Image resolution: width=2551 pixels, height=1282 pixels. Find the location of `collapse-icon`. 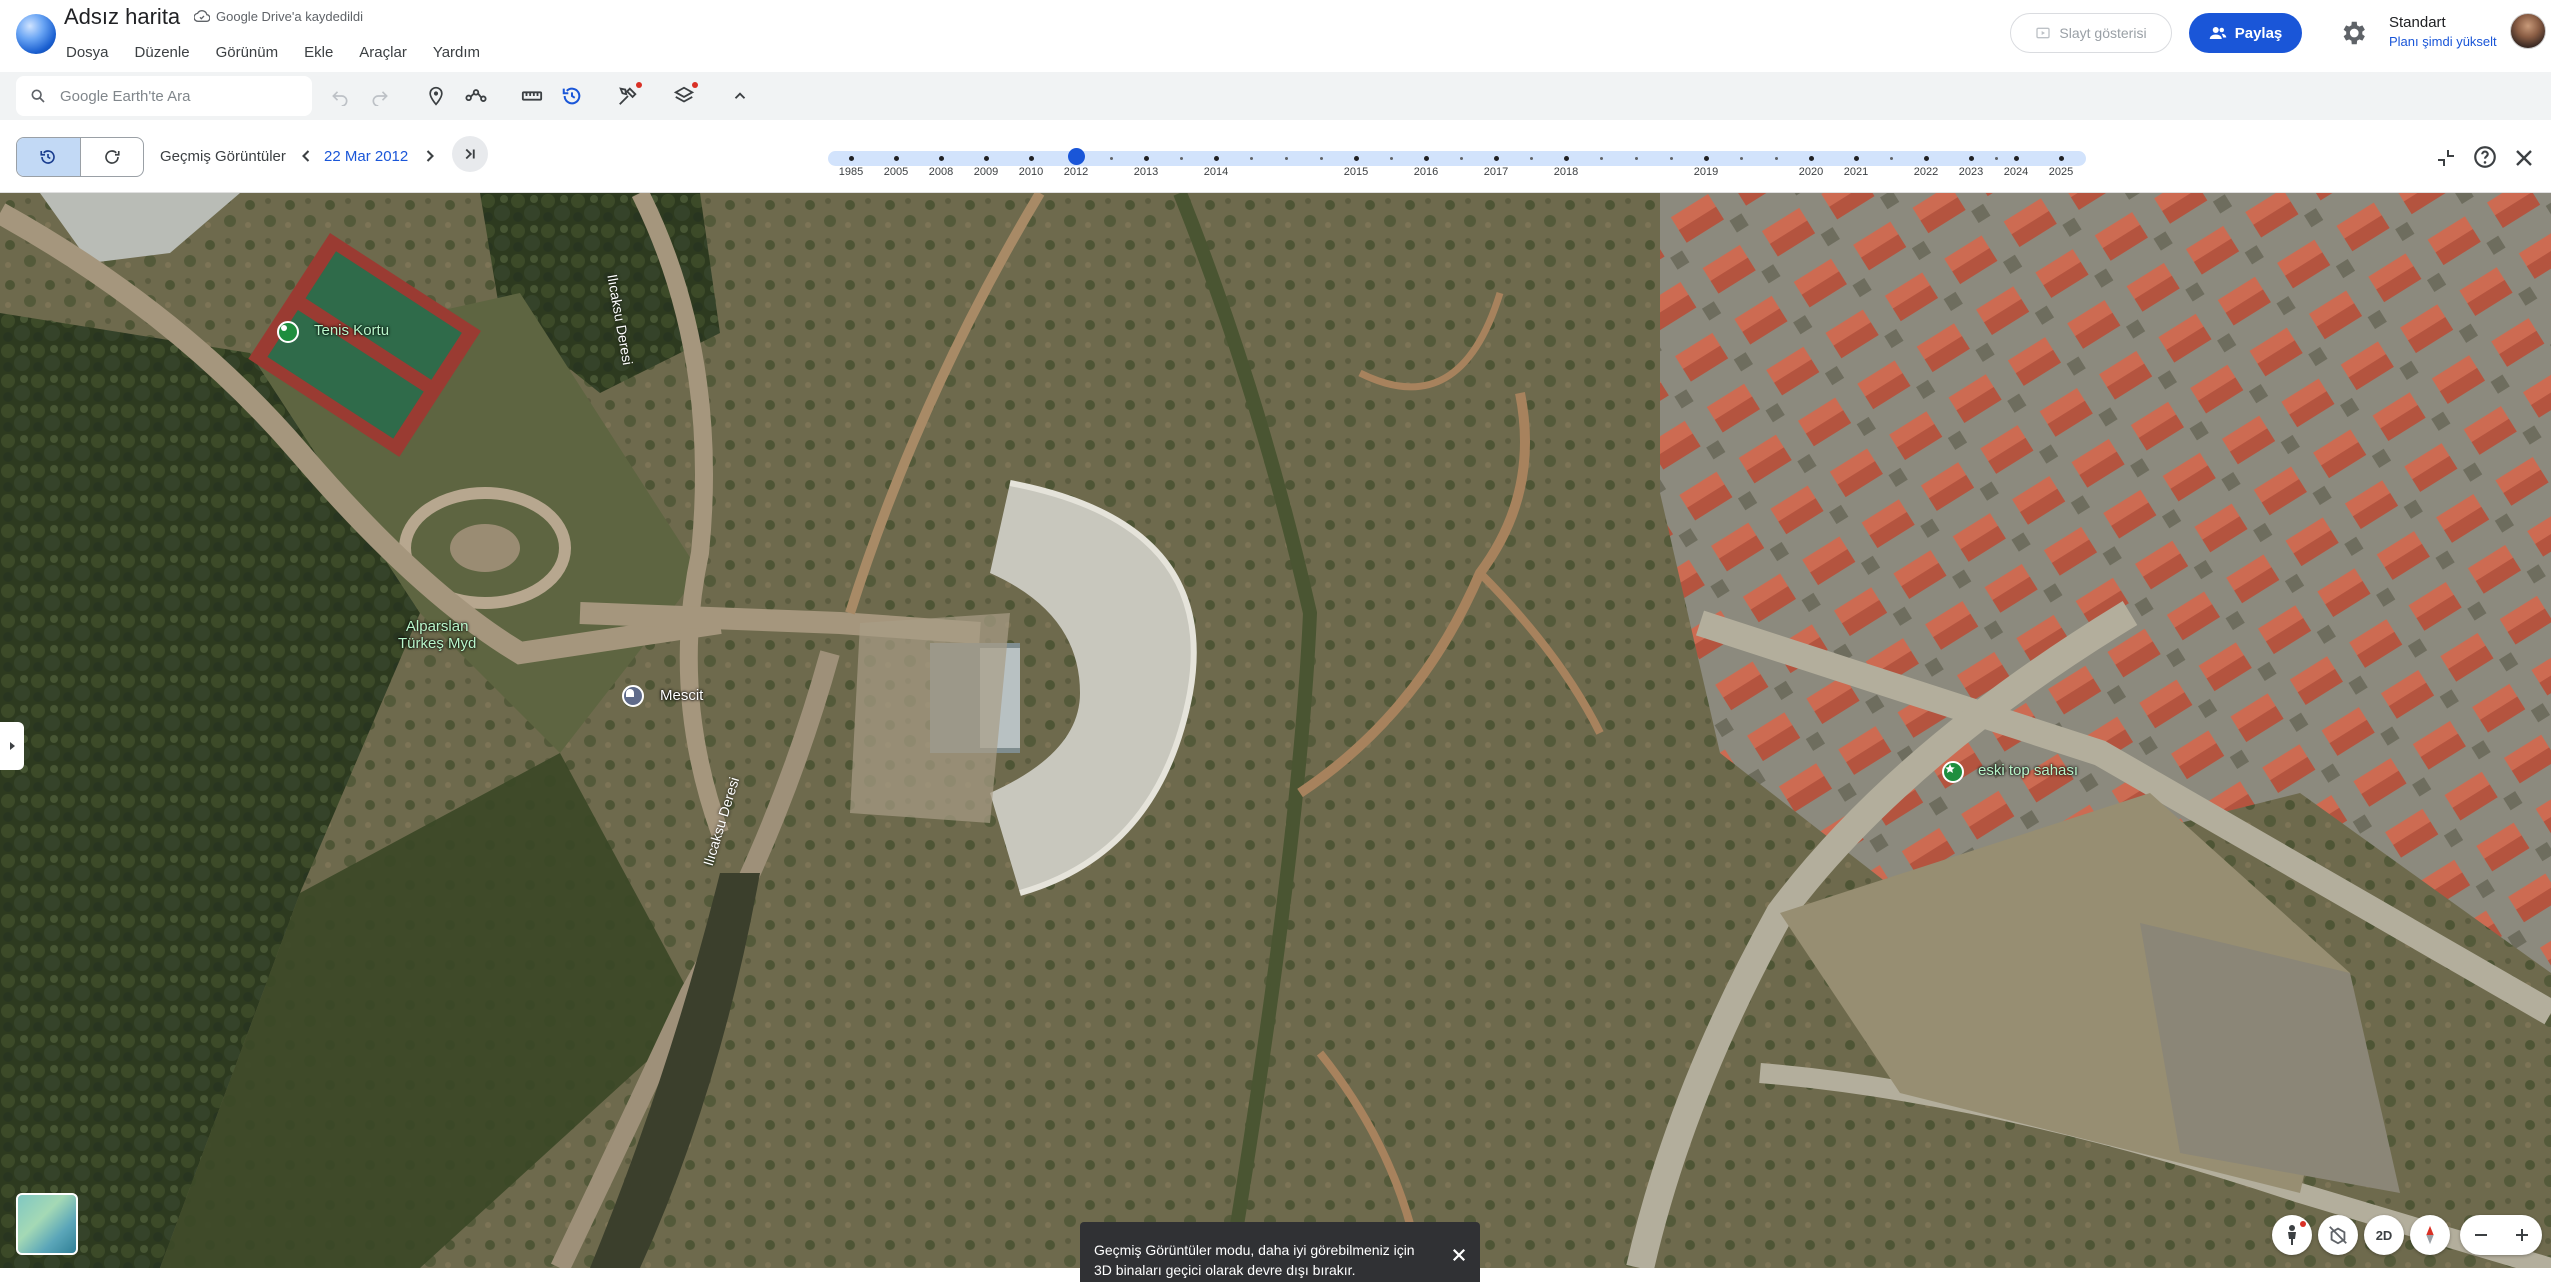

collapse-icon is located at coordinates (740, 96).